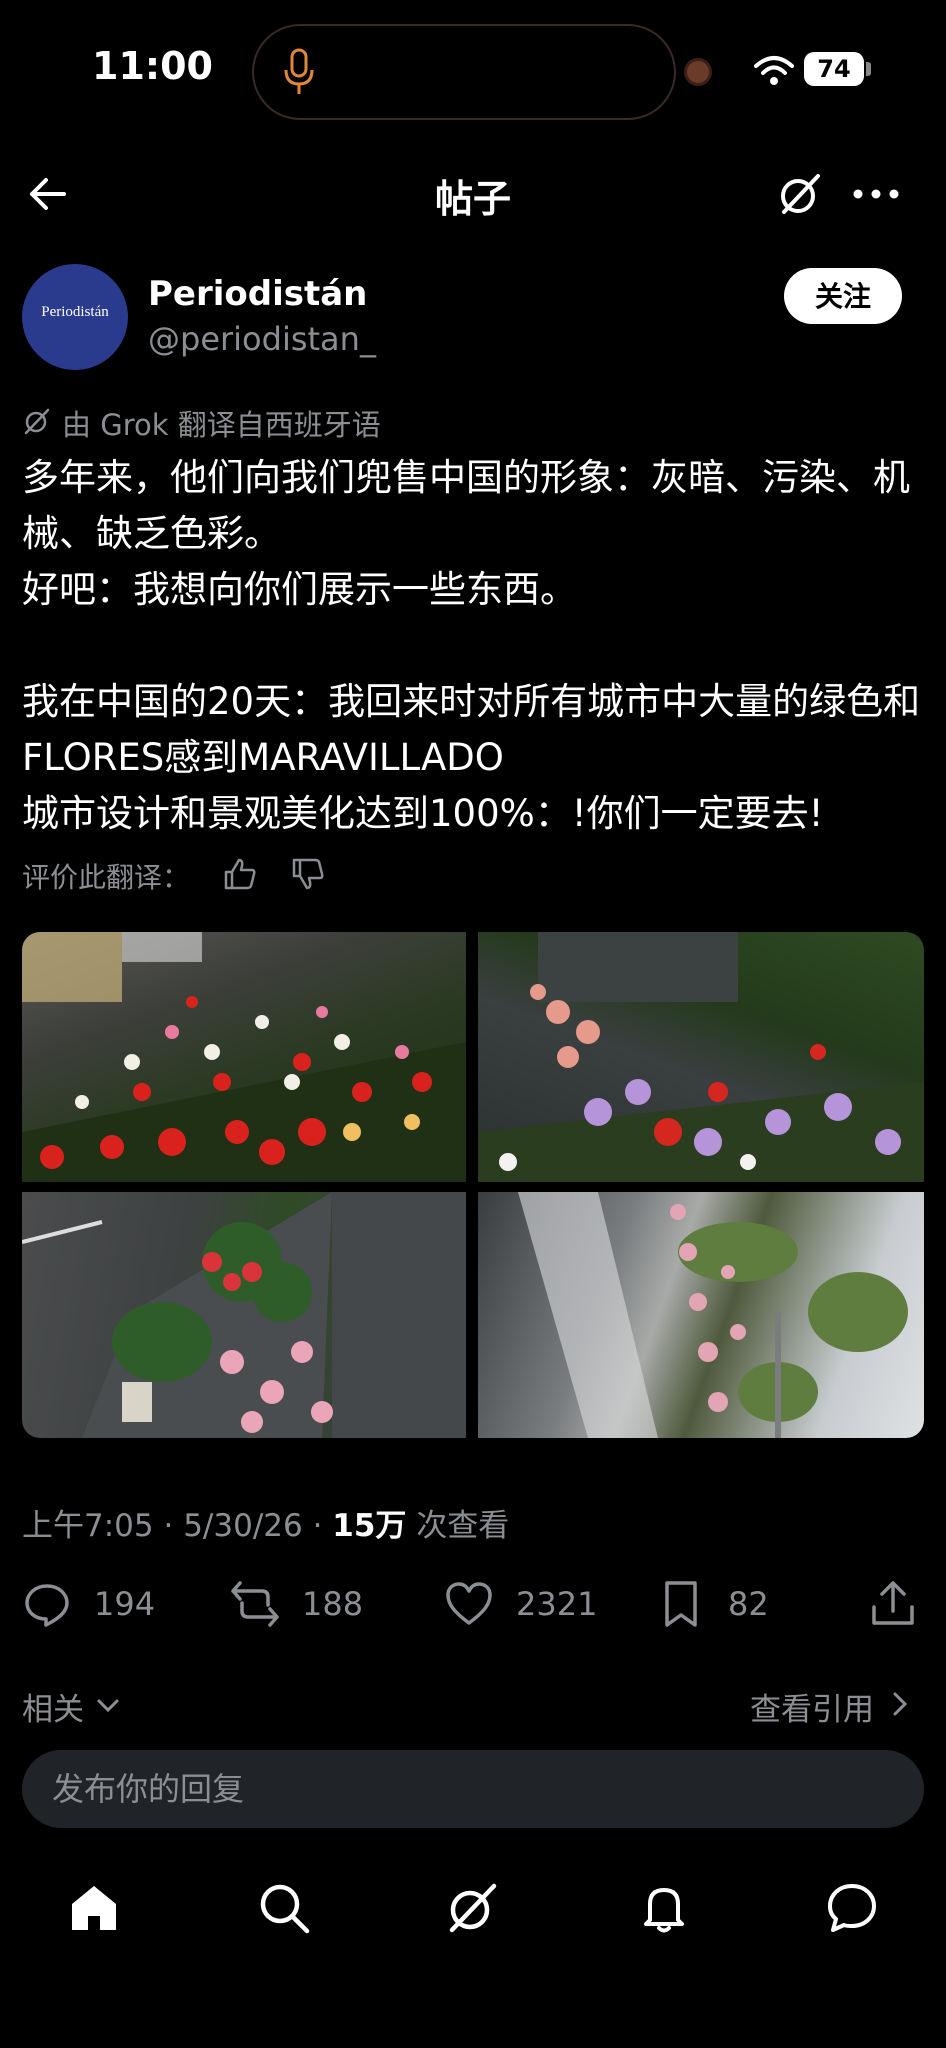  I want to click on bookmark-button: 82, so click(712, 1604).